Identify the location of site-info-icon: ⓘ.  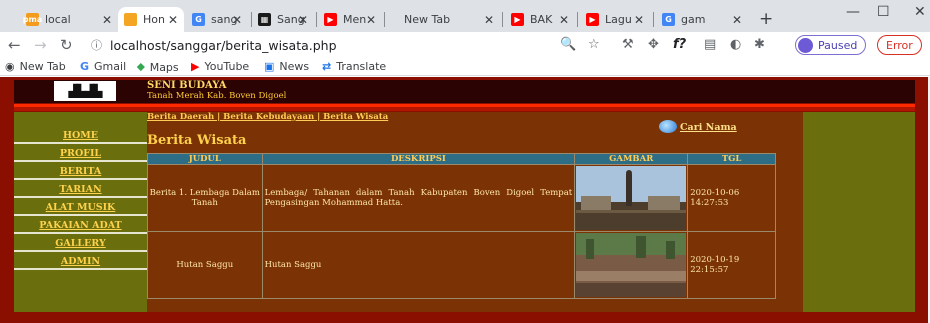
(96, 45).